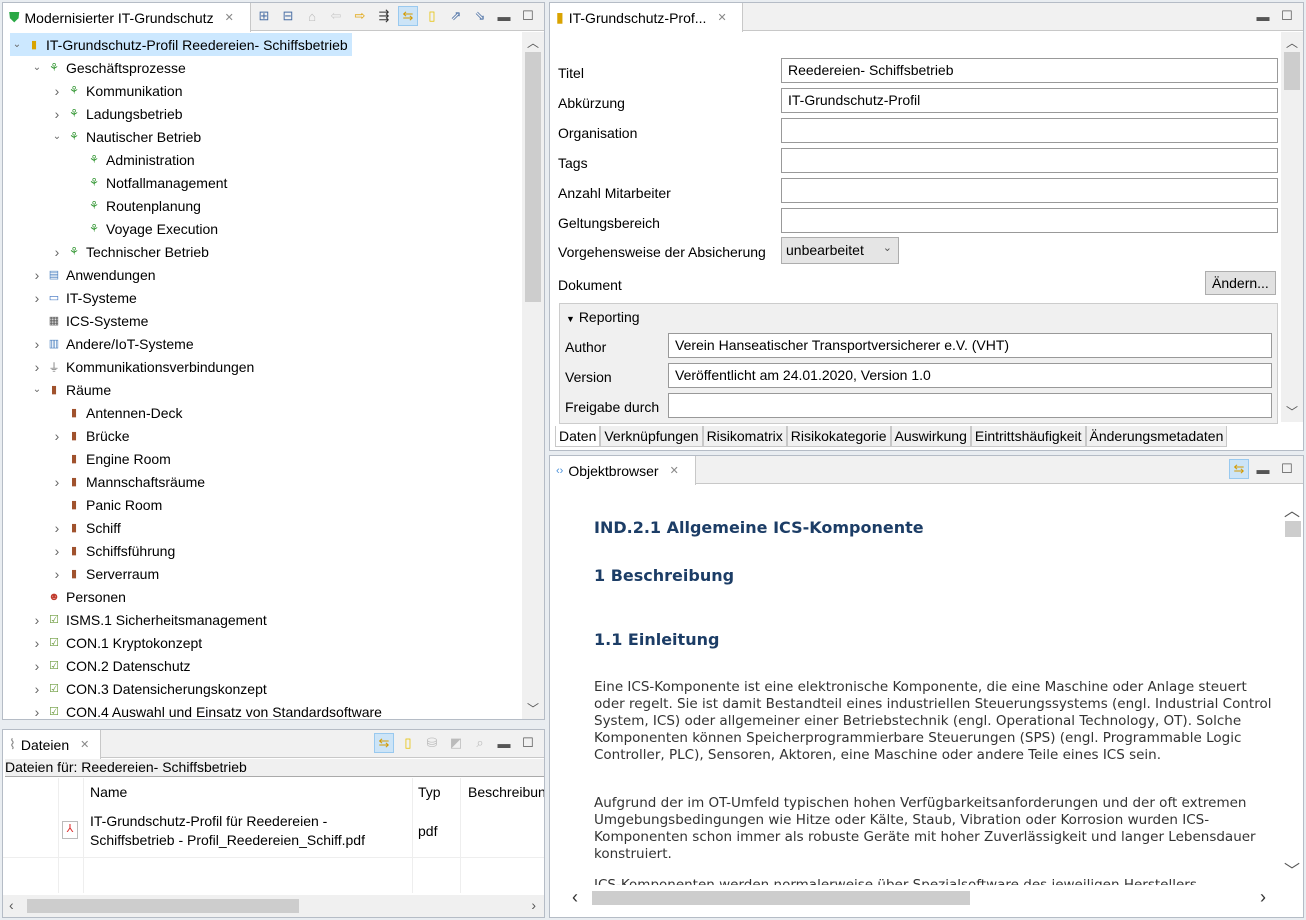 Image resolution: width=1306 pixels, height=920 pixels. I want to click on tree-item: › ☑ CON.3 Datensicherungskonzept, so click(150, 688).